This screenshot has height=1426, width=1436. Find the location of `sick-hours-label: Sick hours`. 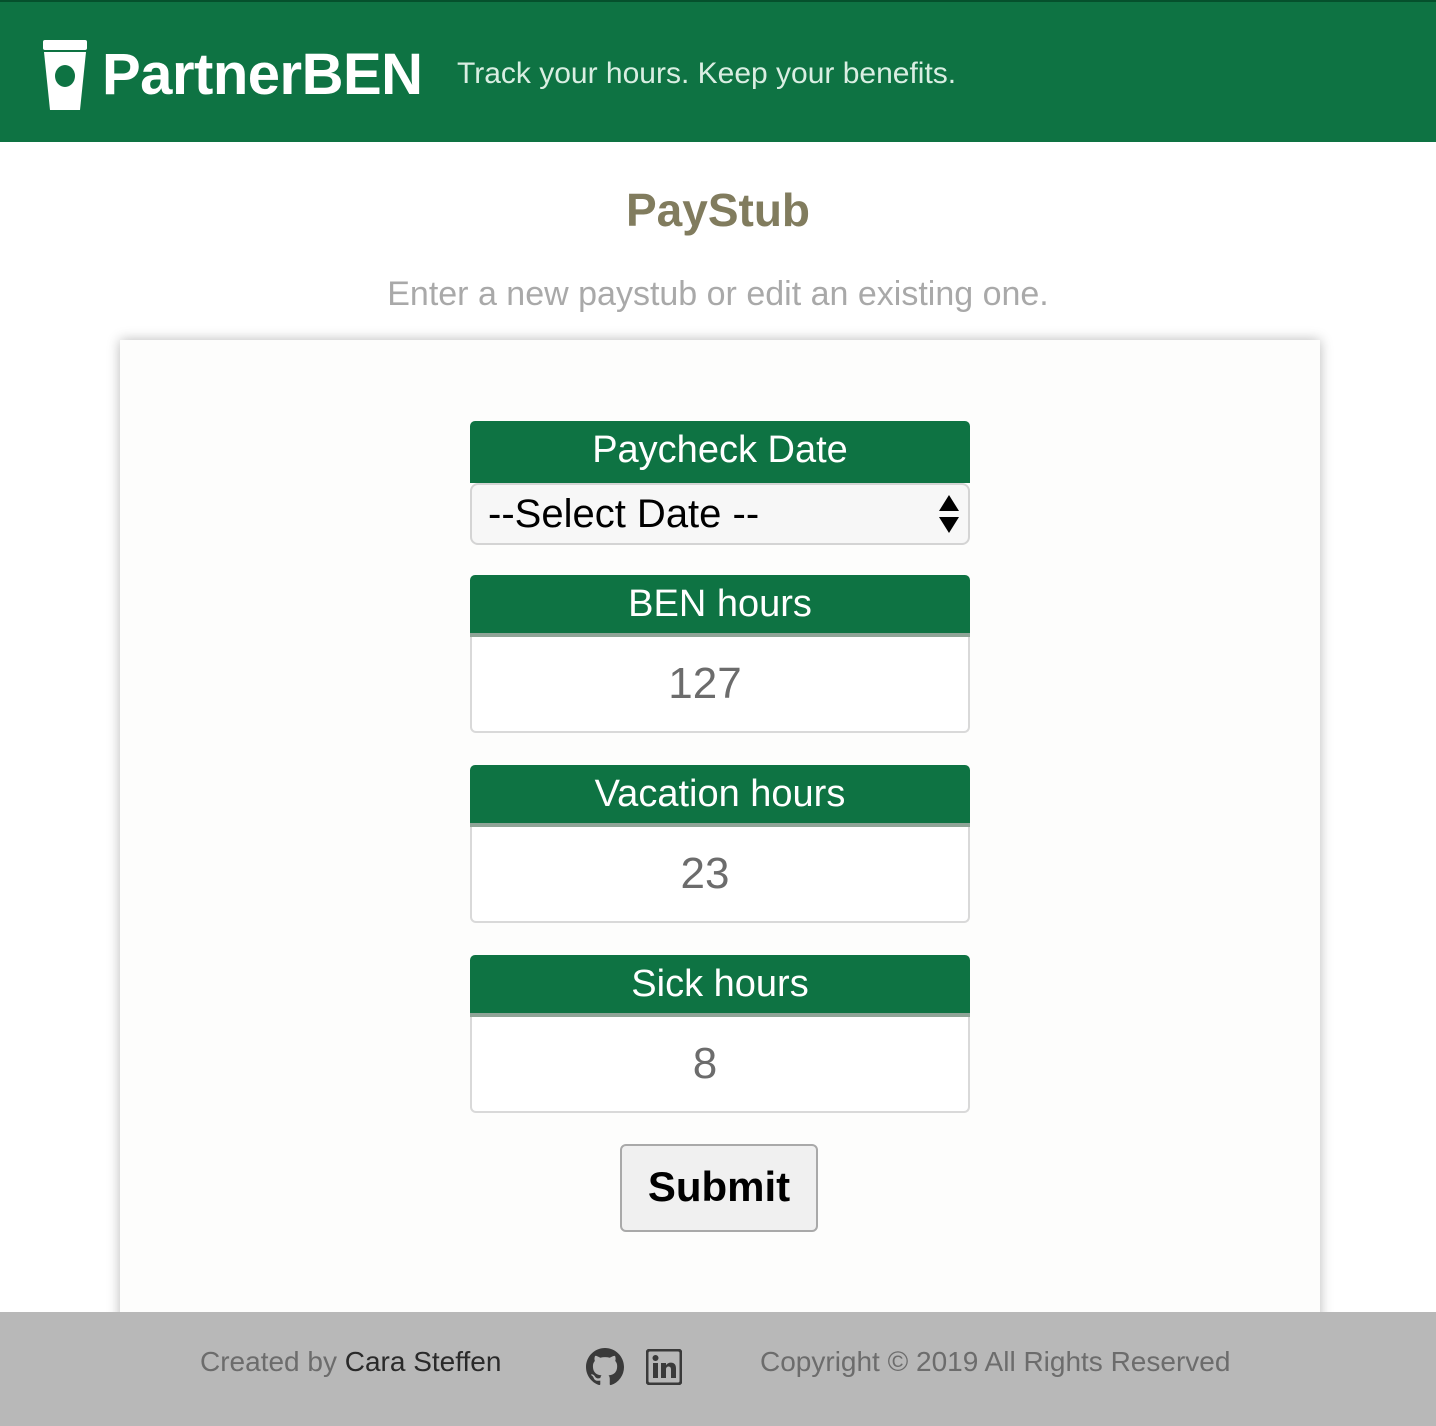

sick-hours-label: Sick hours is located at coordinates (720, 986).